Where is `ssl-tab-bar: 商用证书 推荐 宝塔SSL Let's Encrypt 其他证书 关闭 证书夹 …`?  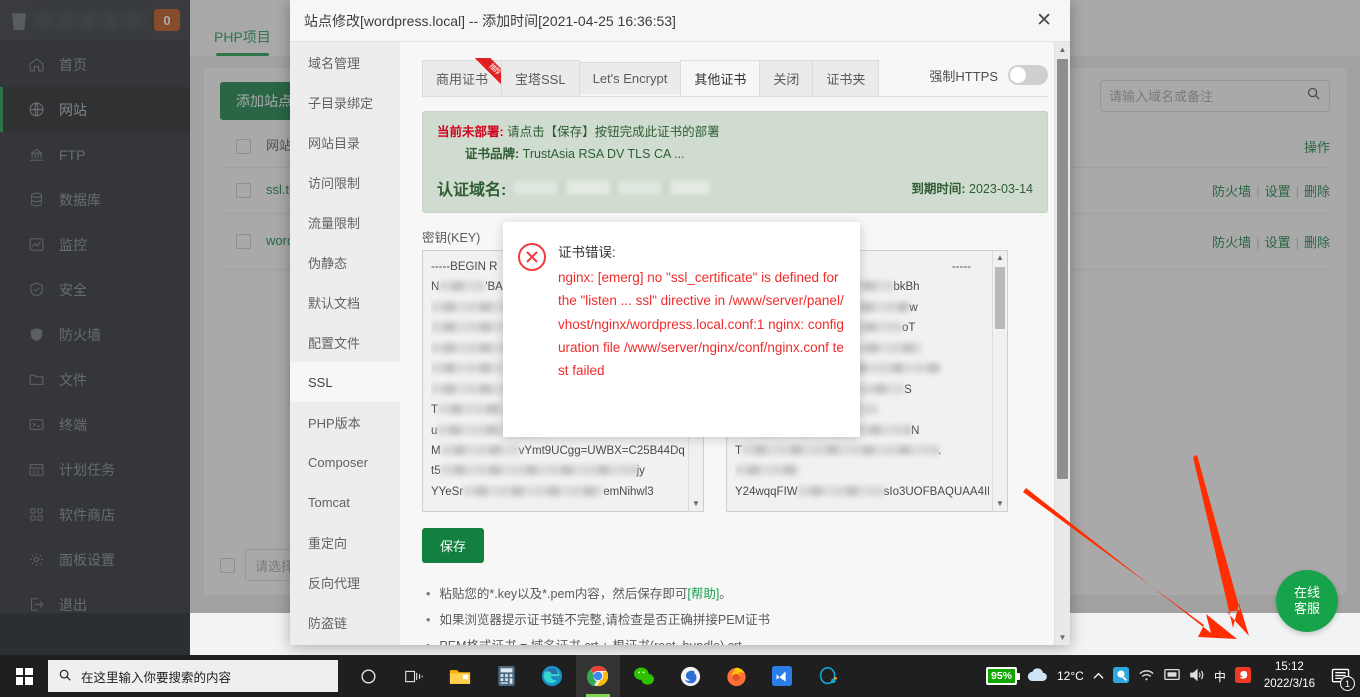 ssl-tab-bar: 商用证书 推荐 宝塔SSL Let's Encrypt 其他证书 关闭 证书夹 … is located at coordinates (735, 77).